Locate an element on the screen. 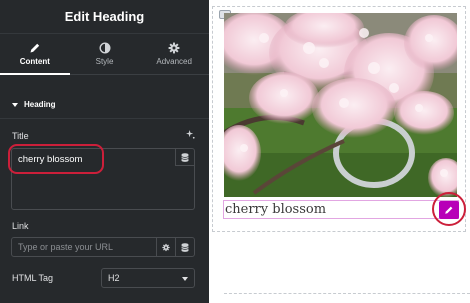  title-field-label: Title is located at coordinates (20, 136).